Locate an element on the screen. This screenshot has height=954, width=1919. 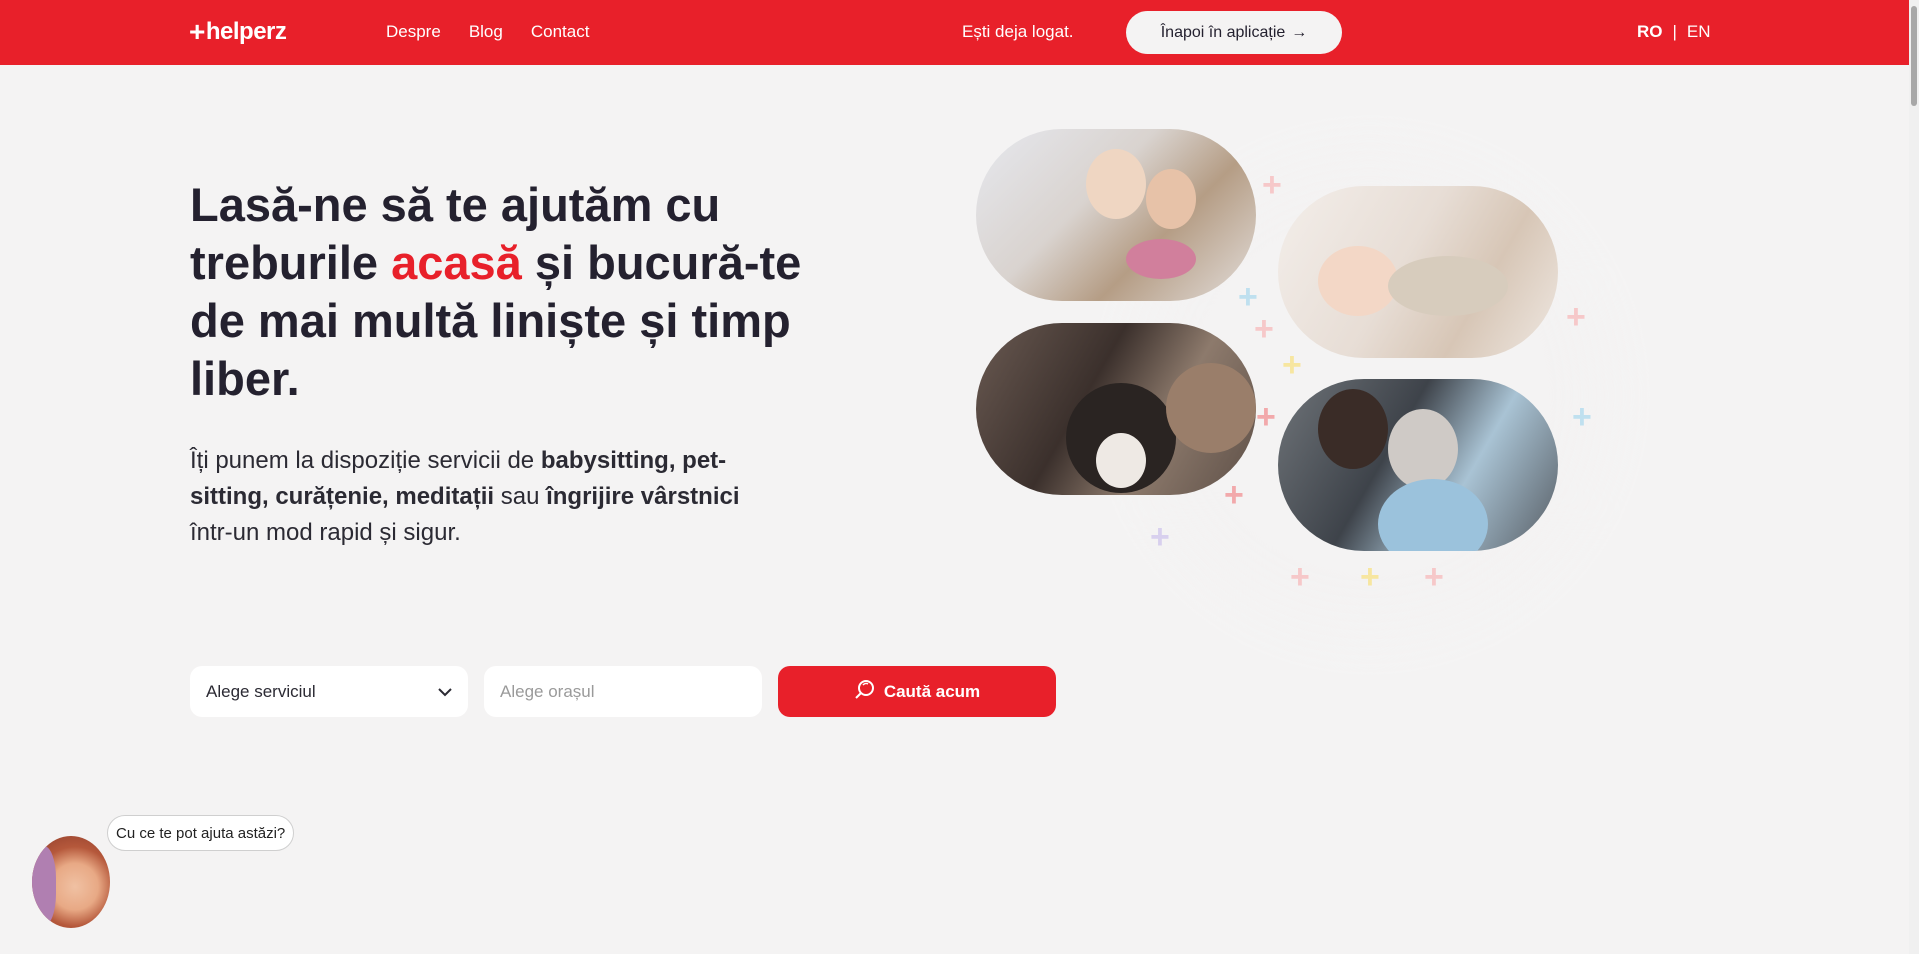
back-to-app-button: Înapoi în aplicație → is located at coordinates (1234, 32).